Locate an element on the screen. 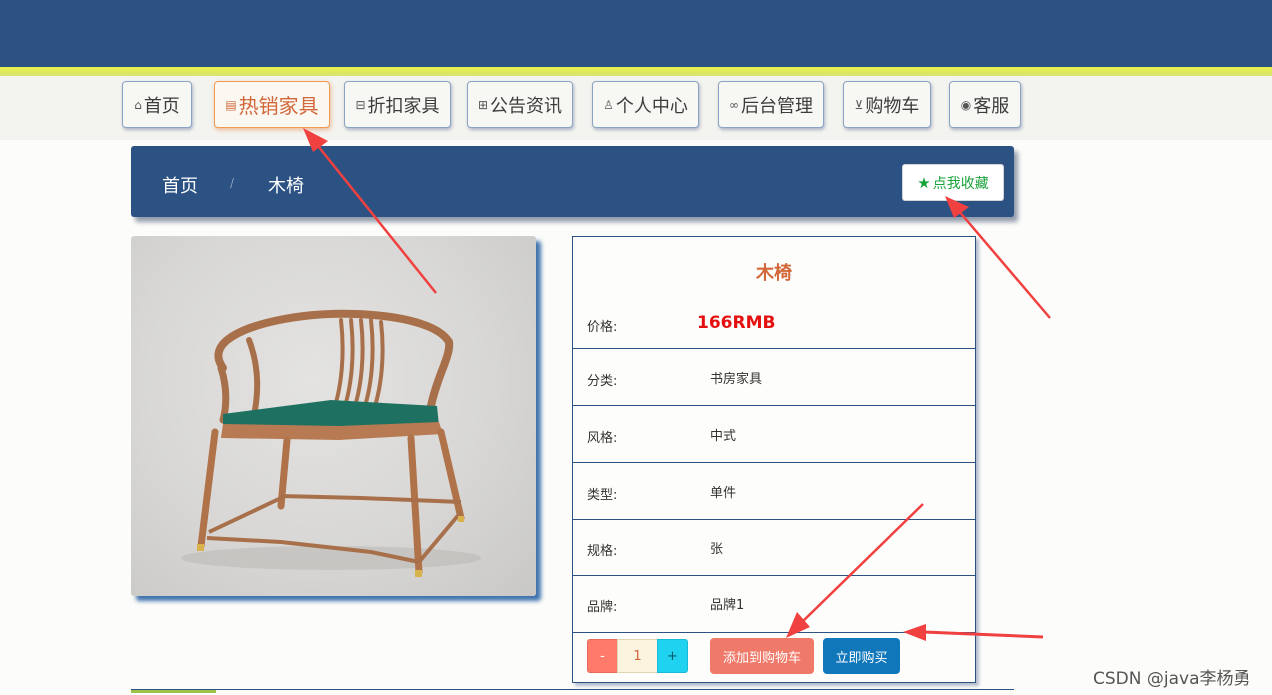 Image resolution: width=1272 pixels, height=695 pixels. attribute-label: 规格: is located at coordinates (602, 551).